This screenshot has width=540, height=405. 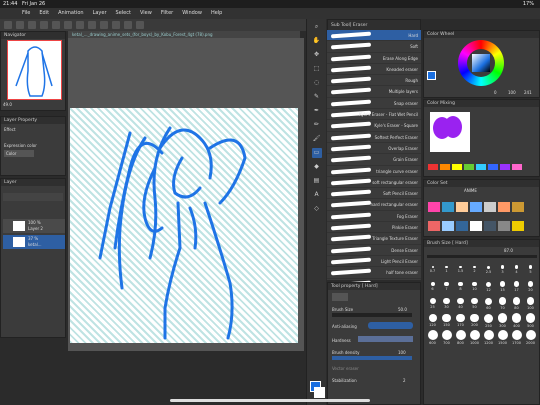 What do you see at coordinates (530, 321) in the screenshot?
I see `brush-size-cell: 500` at bounding box center [530, 321].